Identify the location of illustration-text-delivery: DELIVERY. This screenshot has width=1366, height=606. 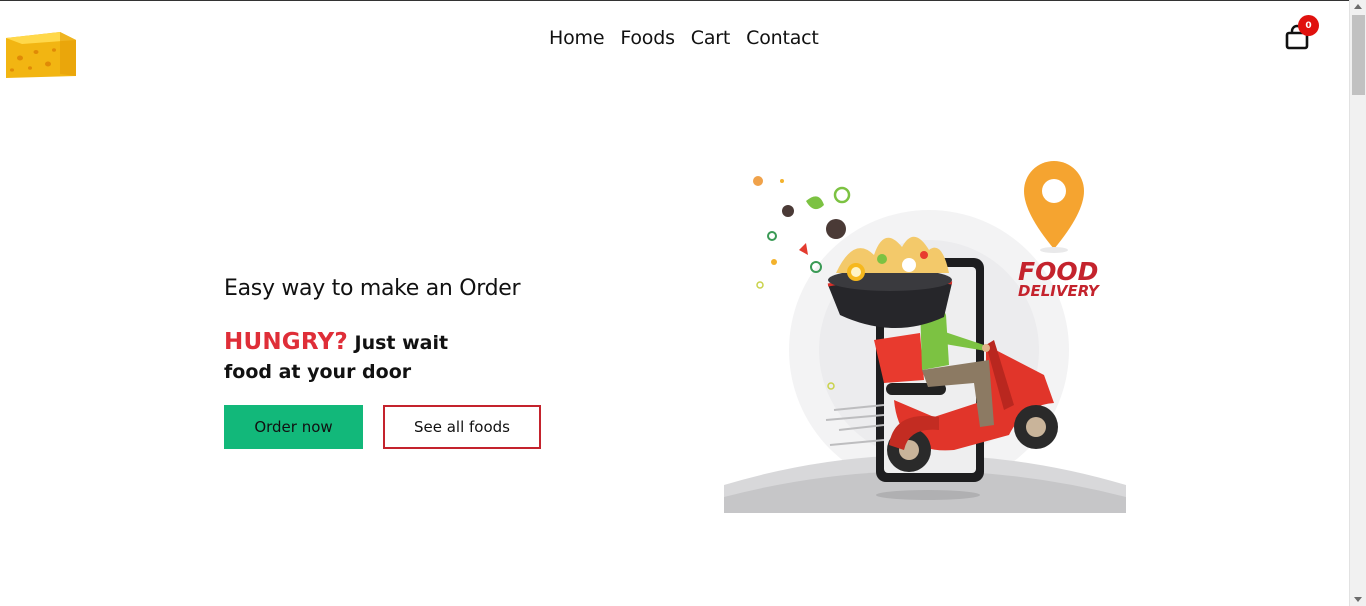
(1059, 291).